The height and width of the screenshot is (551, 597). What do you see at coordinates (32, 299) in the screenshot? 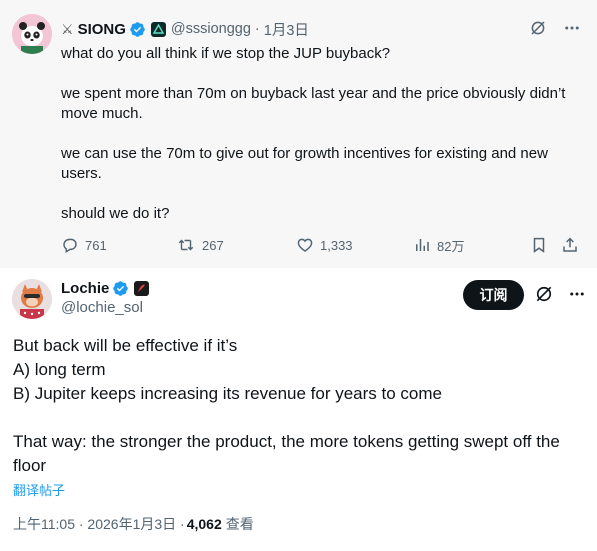
I see `lochie-avatar` at bounding box center [32, 299].